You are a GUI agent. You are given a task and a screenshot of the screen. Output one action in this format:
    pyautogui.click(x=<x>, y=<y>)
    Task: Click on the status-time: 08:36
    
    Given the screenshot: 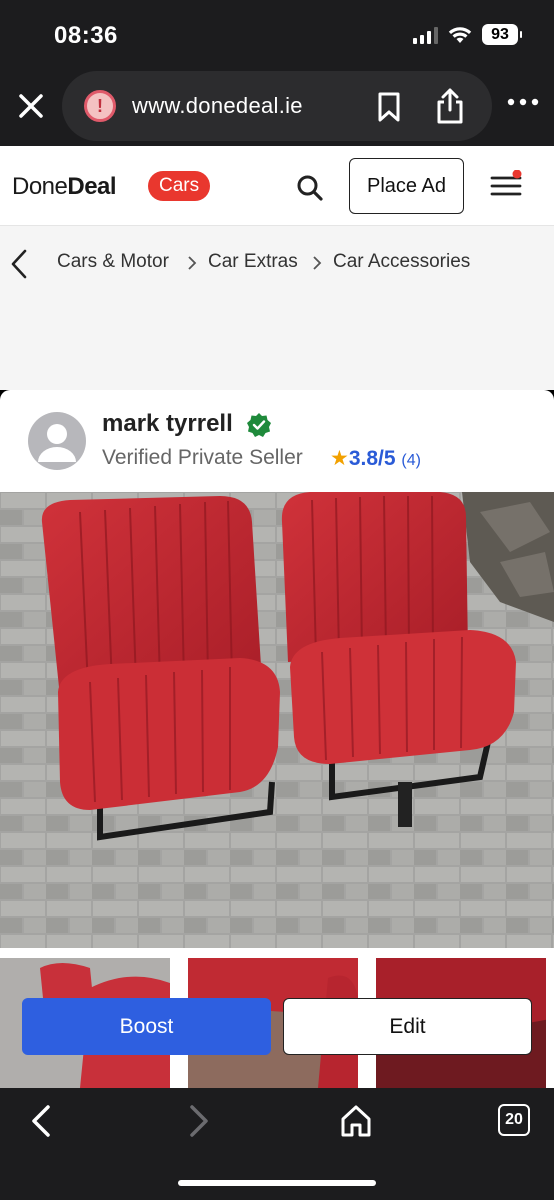 What is the action you would take?
    pyautogui.click(x=86, y=35)
    